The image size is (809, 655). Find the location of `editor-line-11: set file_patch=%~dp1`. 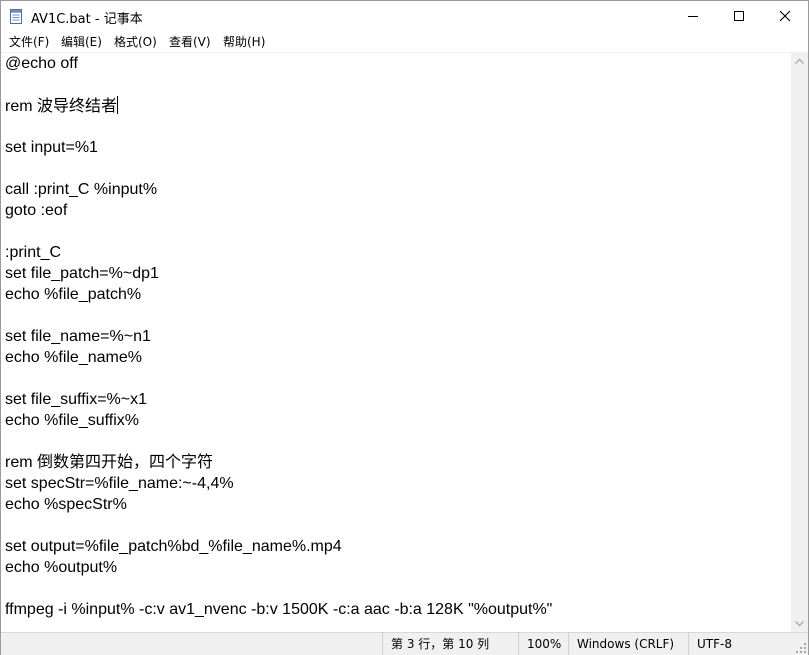

editor-line-11: set file_patch=%~dp1 is located at coordinates (82, 273).